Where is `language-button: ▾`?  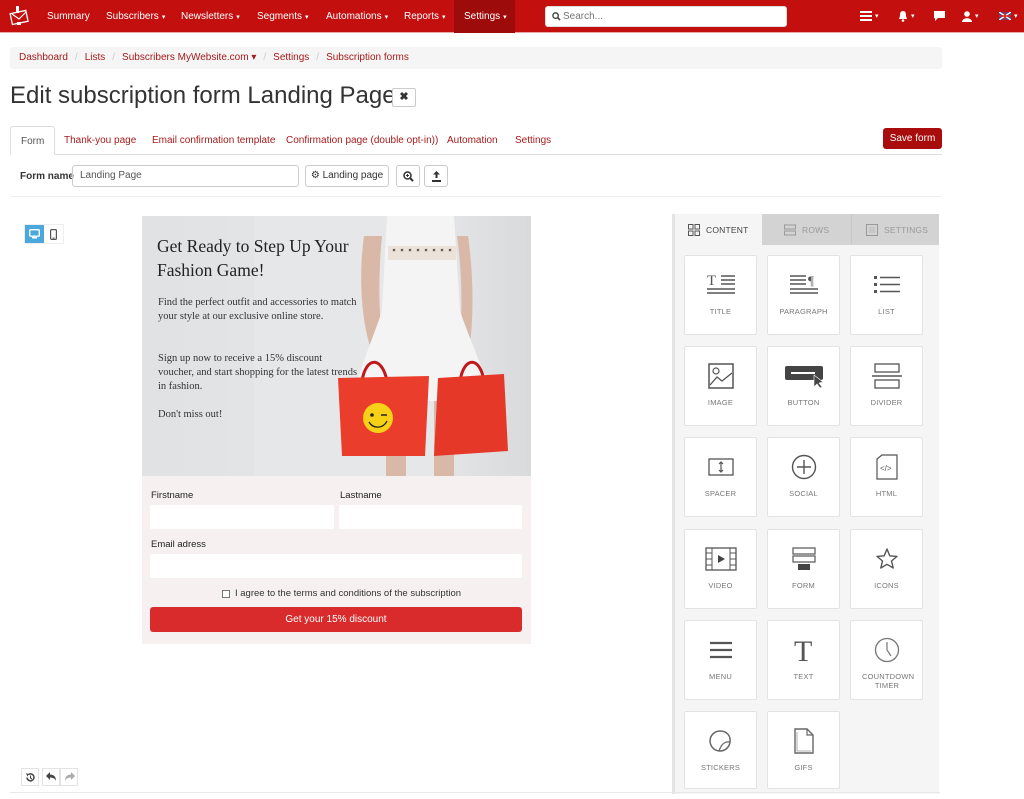
language-button: ▾ is located at coordinates (1008, 16).